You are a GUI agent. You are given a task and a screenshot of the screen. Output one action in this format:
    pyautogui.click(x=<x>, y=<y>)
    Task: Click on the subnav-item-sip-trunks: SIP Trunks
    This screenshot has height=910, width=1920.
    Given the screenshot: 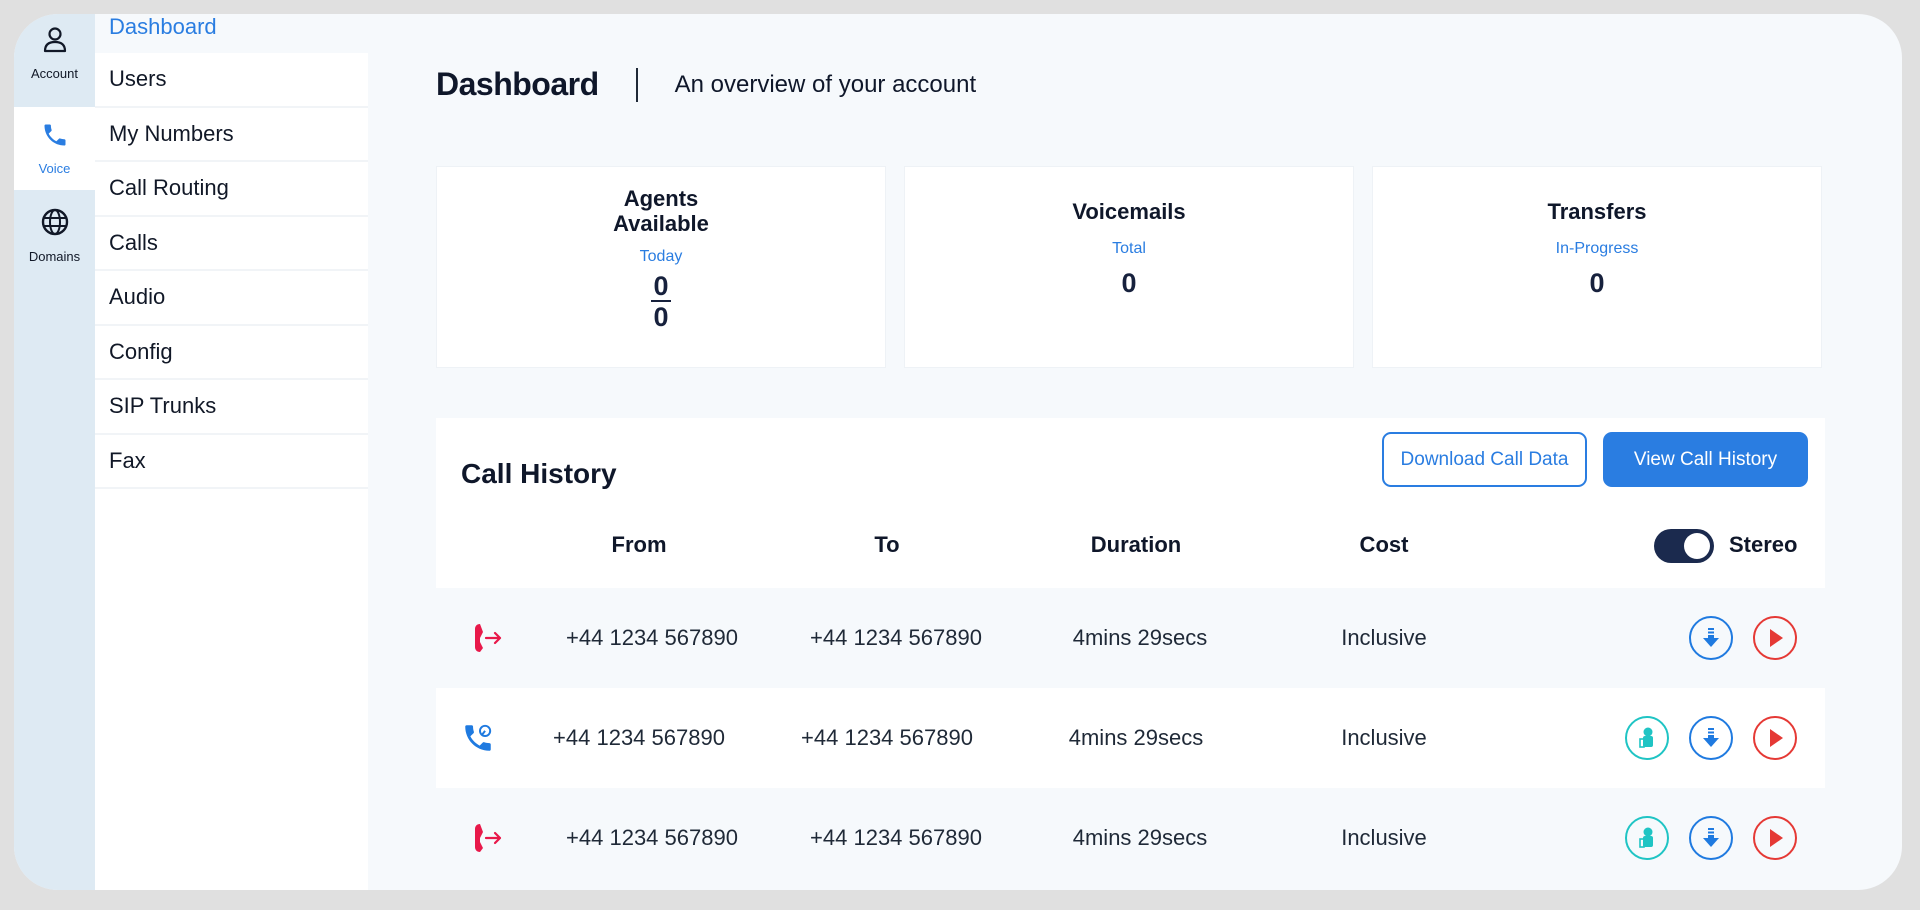 What is the action you would take?
    pyautogui.click(x=231, y=407)
    